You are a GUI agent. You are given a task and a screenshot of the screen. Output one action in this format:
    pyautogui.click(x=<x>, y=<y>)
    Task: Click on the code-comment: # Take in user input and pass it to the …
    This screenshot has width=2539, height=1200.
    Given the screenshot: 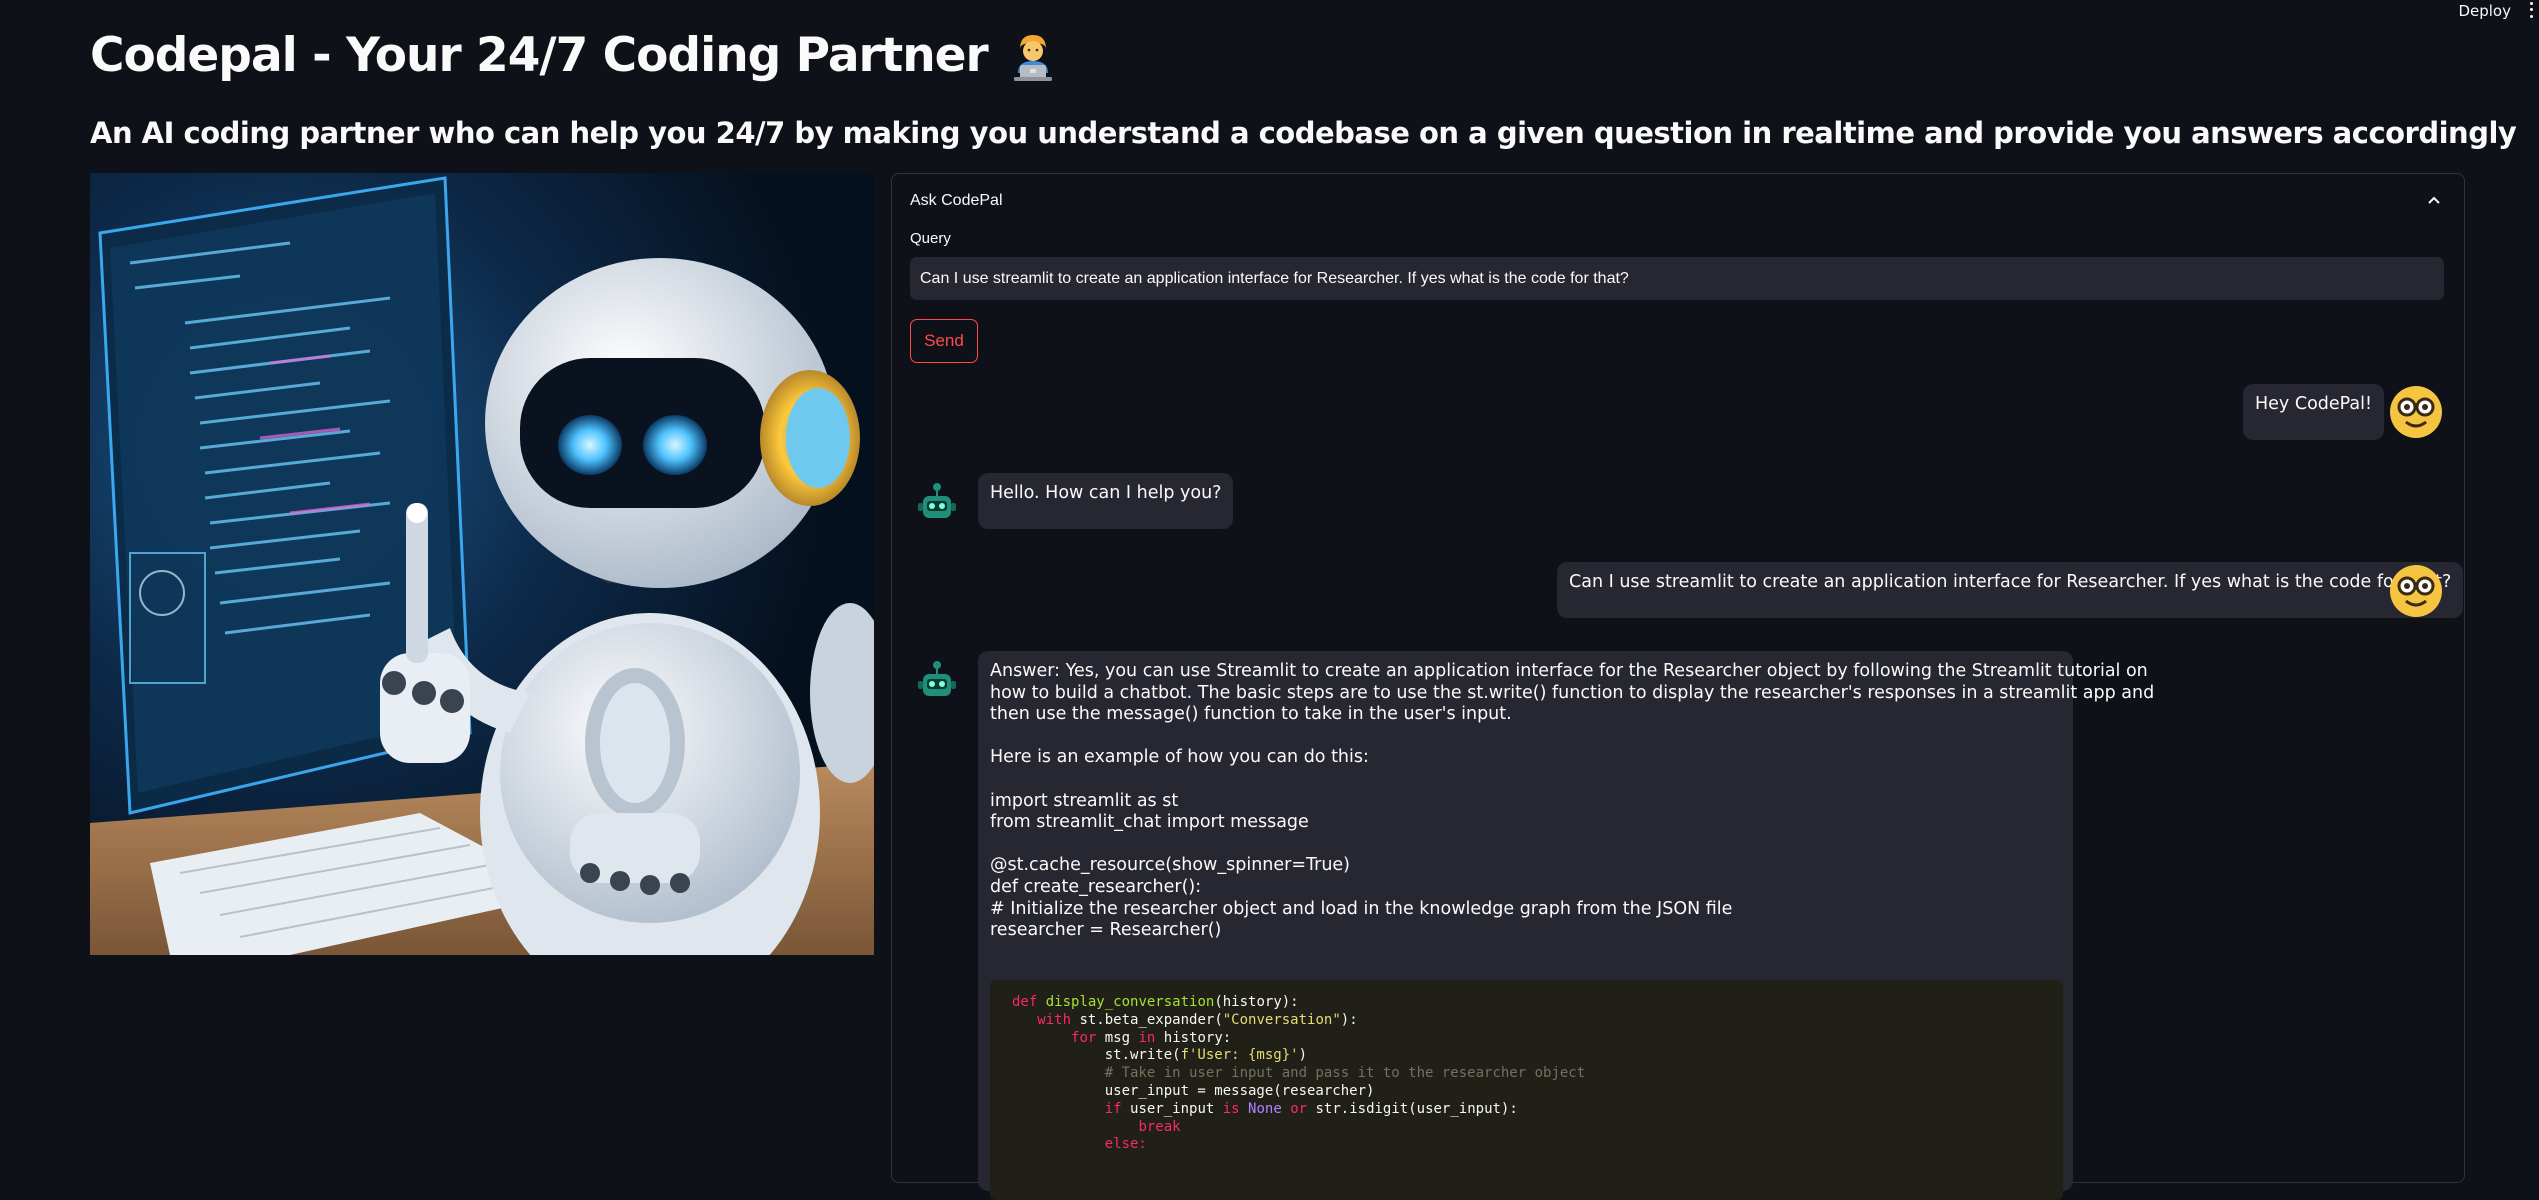 What is the action you would take?
    pyautogui.click(x=1345, y=1073)
    